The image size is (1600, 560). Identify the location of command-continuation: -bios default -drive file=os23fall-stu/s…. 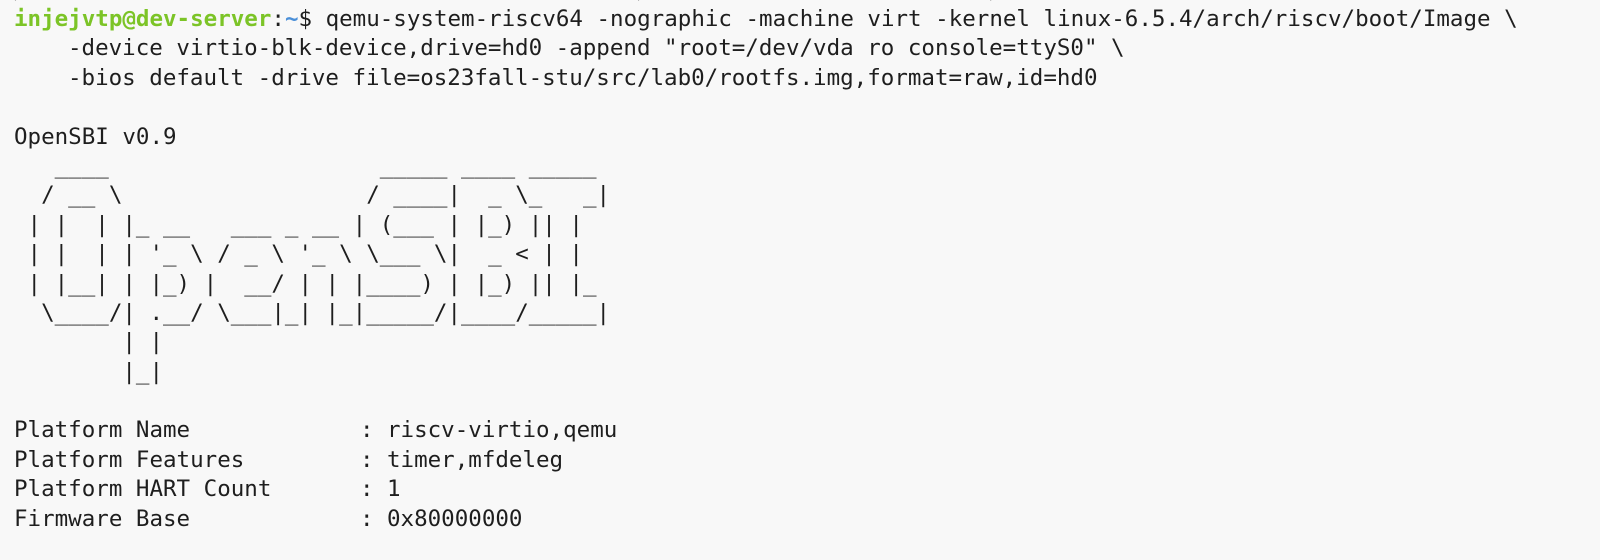
(583, 77).